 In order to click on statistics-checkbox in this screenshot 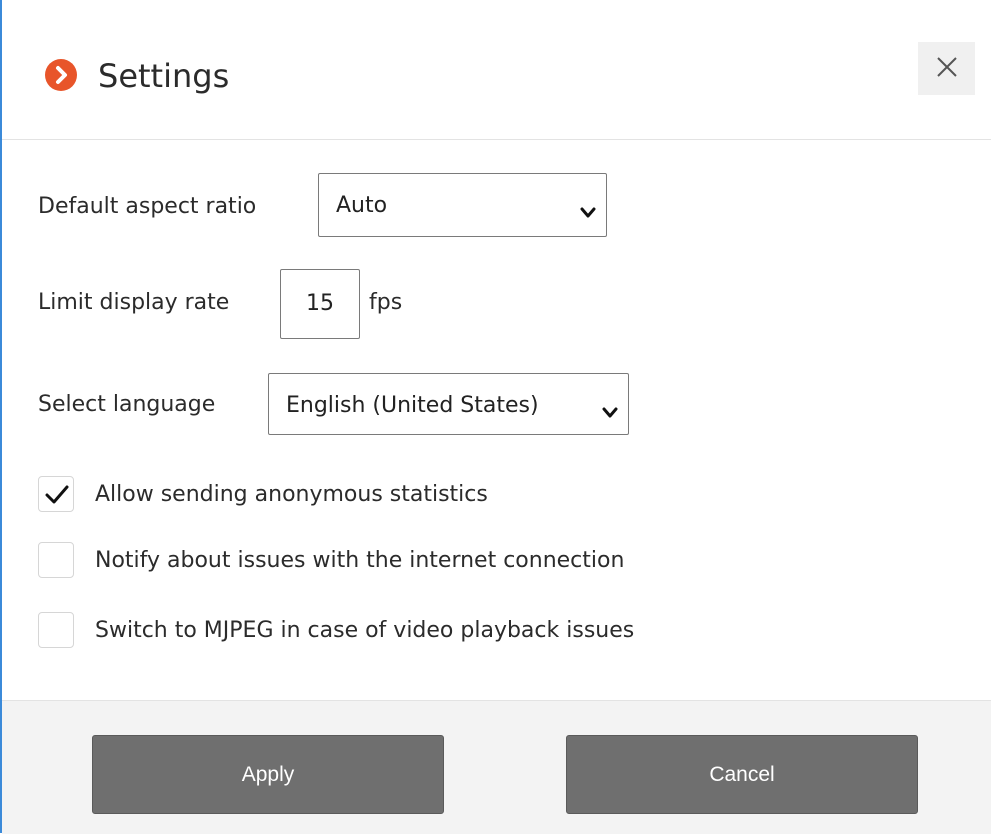, I will do `click(56, 494)`.